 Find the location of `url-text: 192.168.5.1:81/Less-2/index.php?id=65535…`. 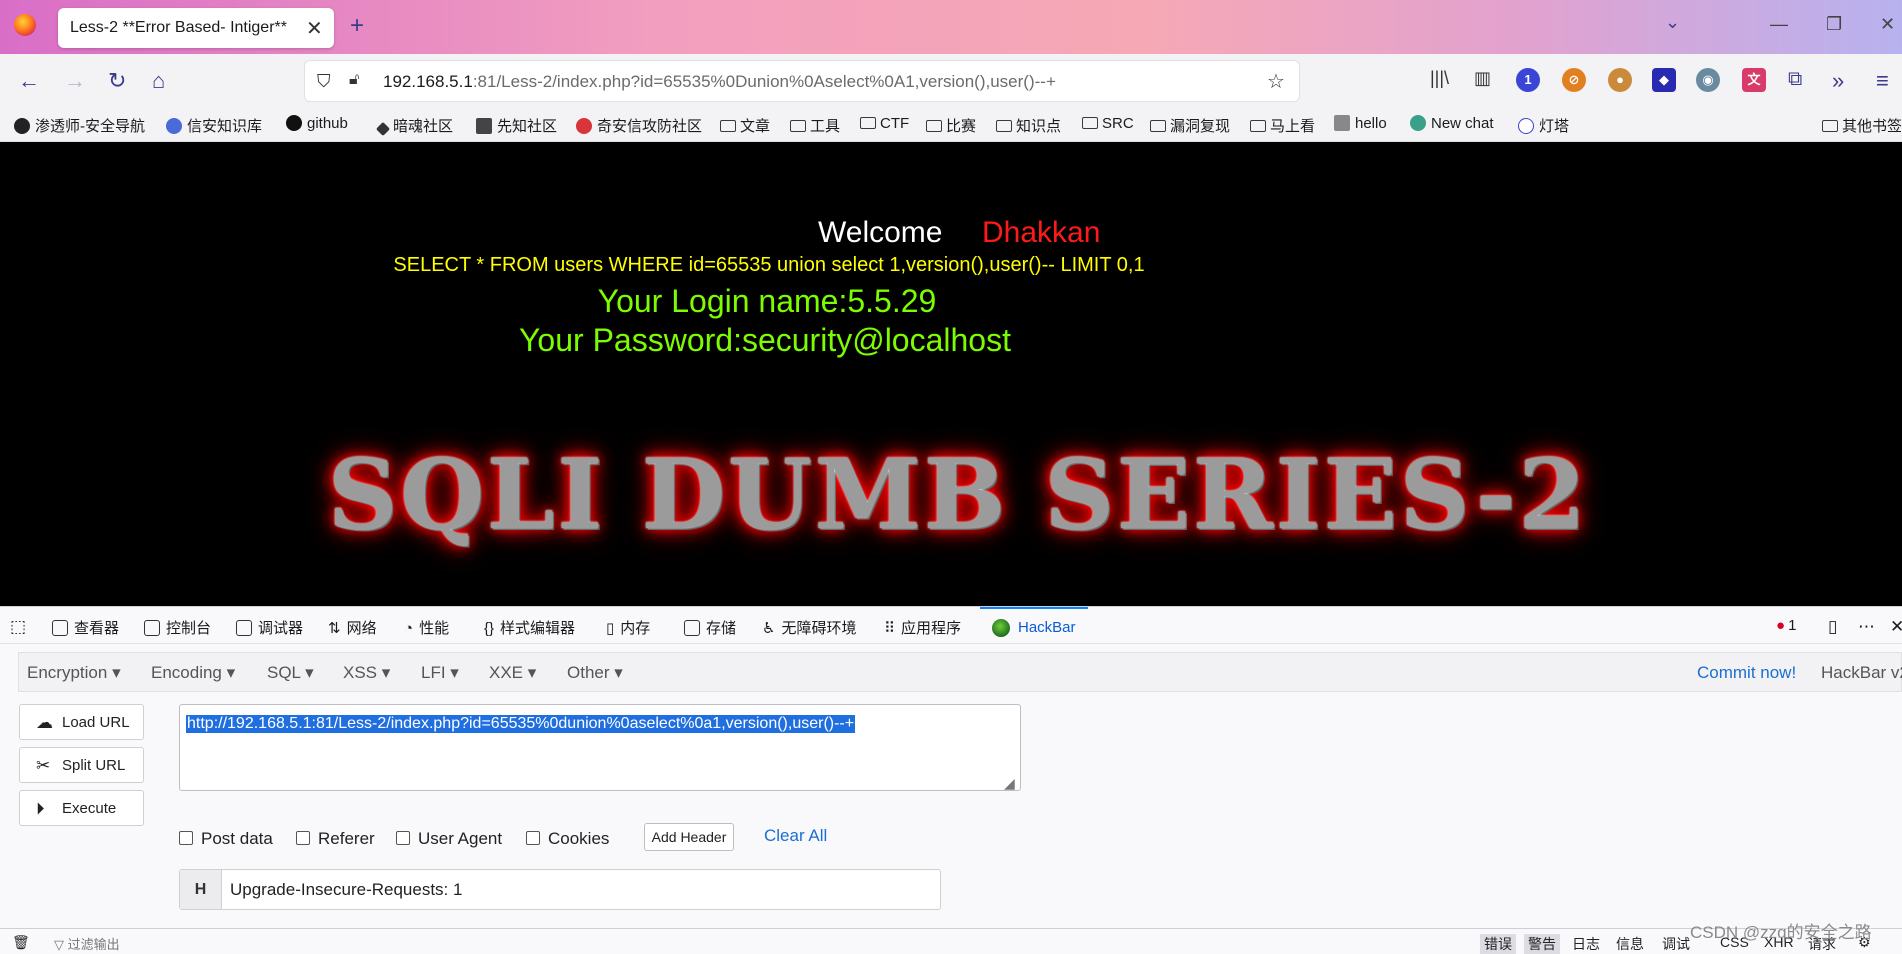

url-text: 192.168.5.1:81/Less-2/index.php?id=65535… is located at coordinates (719, 81).